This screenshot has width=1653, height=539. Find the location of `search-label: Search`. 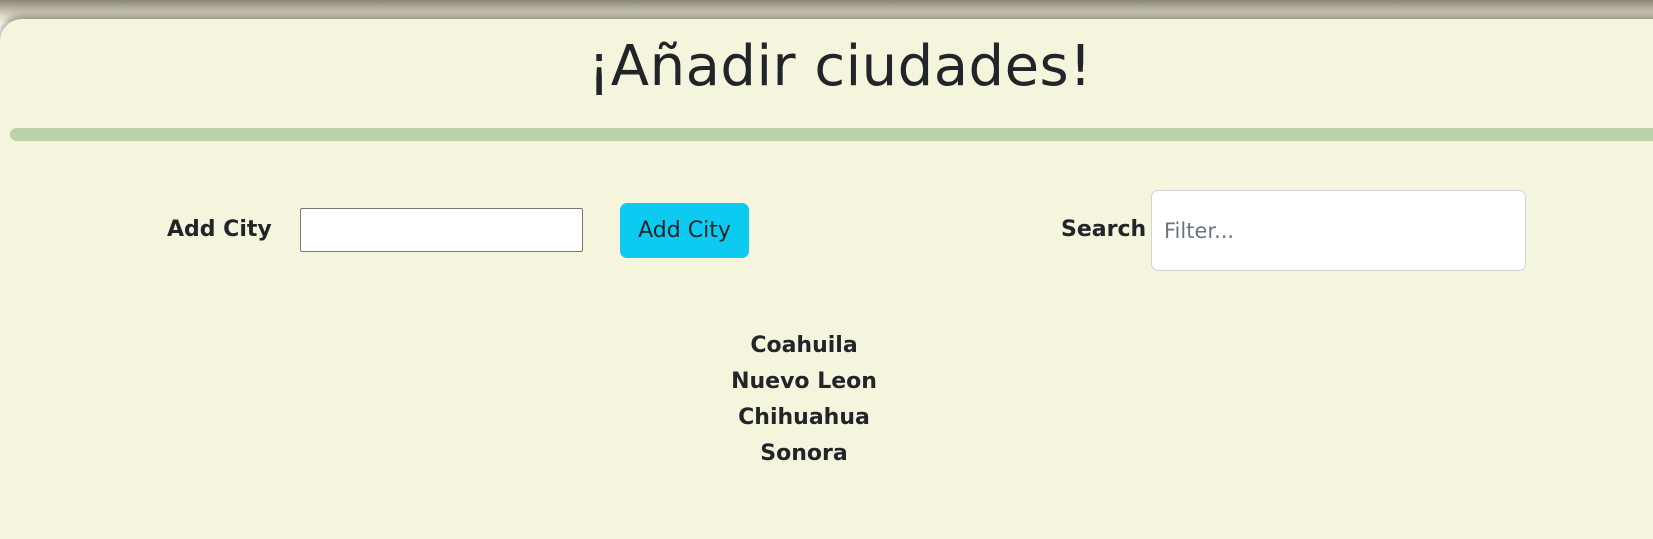

search-label: Search is located at coordinates (1104, 229).